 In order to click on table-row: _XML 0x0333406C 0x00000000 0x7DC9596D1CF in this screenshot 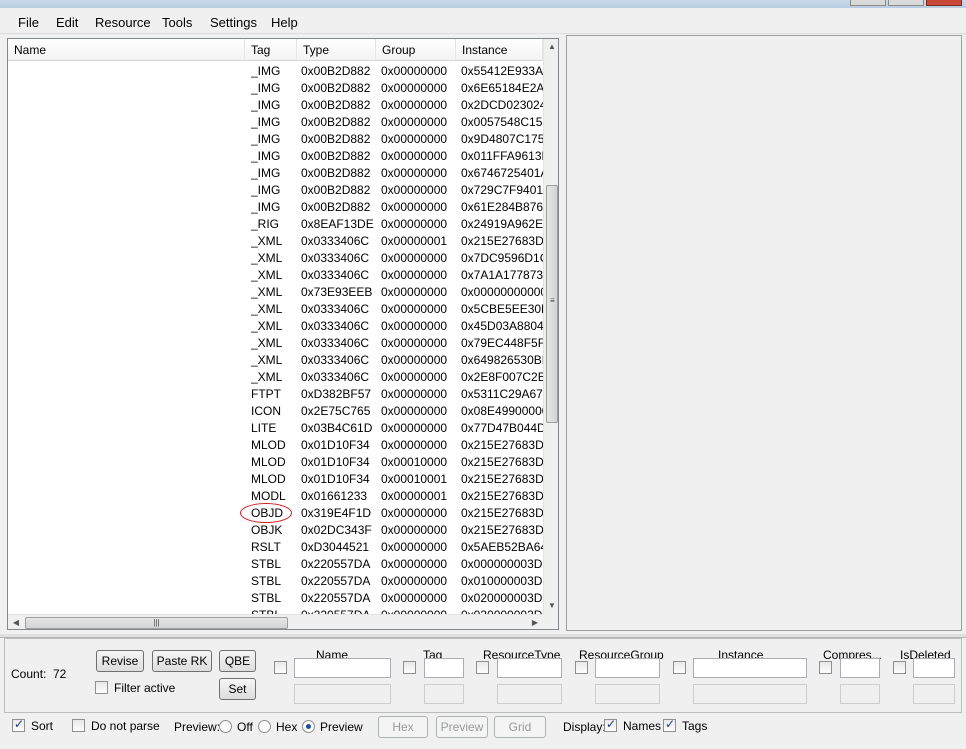, I will do `click(275, 257)`.